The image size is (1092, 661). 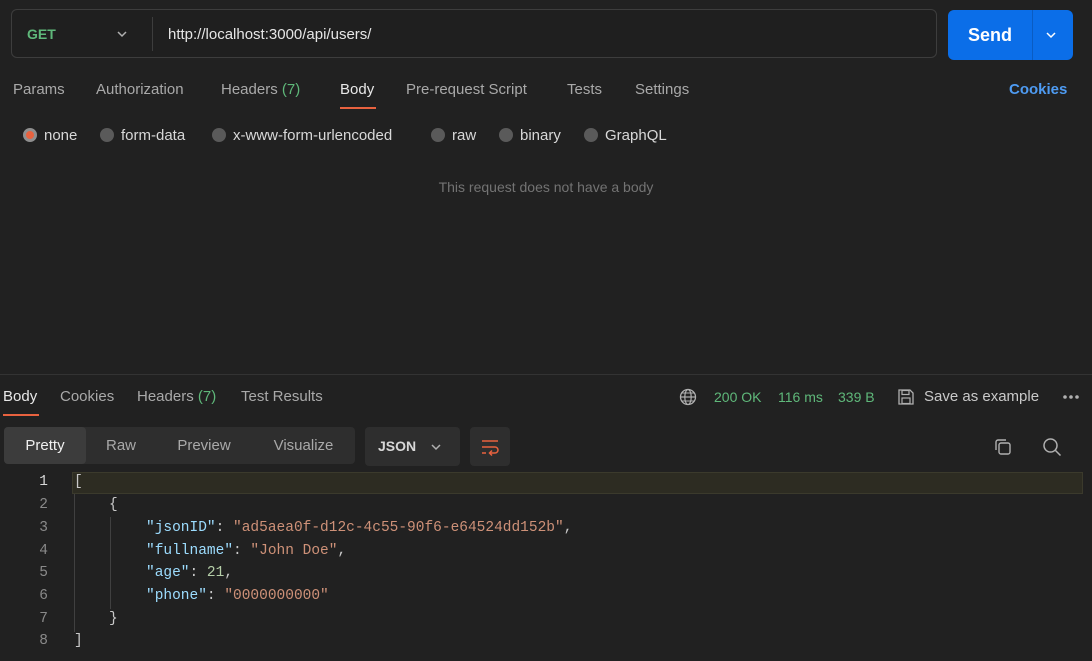 I want to click on format-label: JSON, so click(x=397, y=446).